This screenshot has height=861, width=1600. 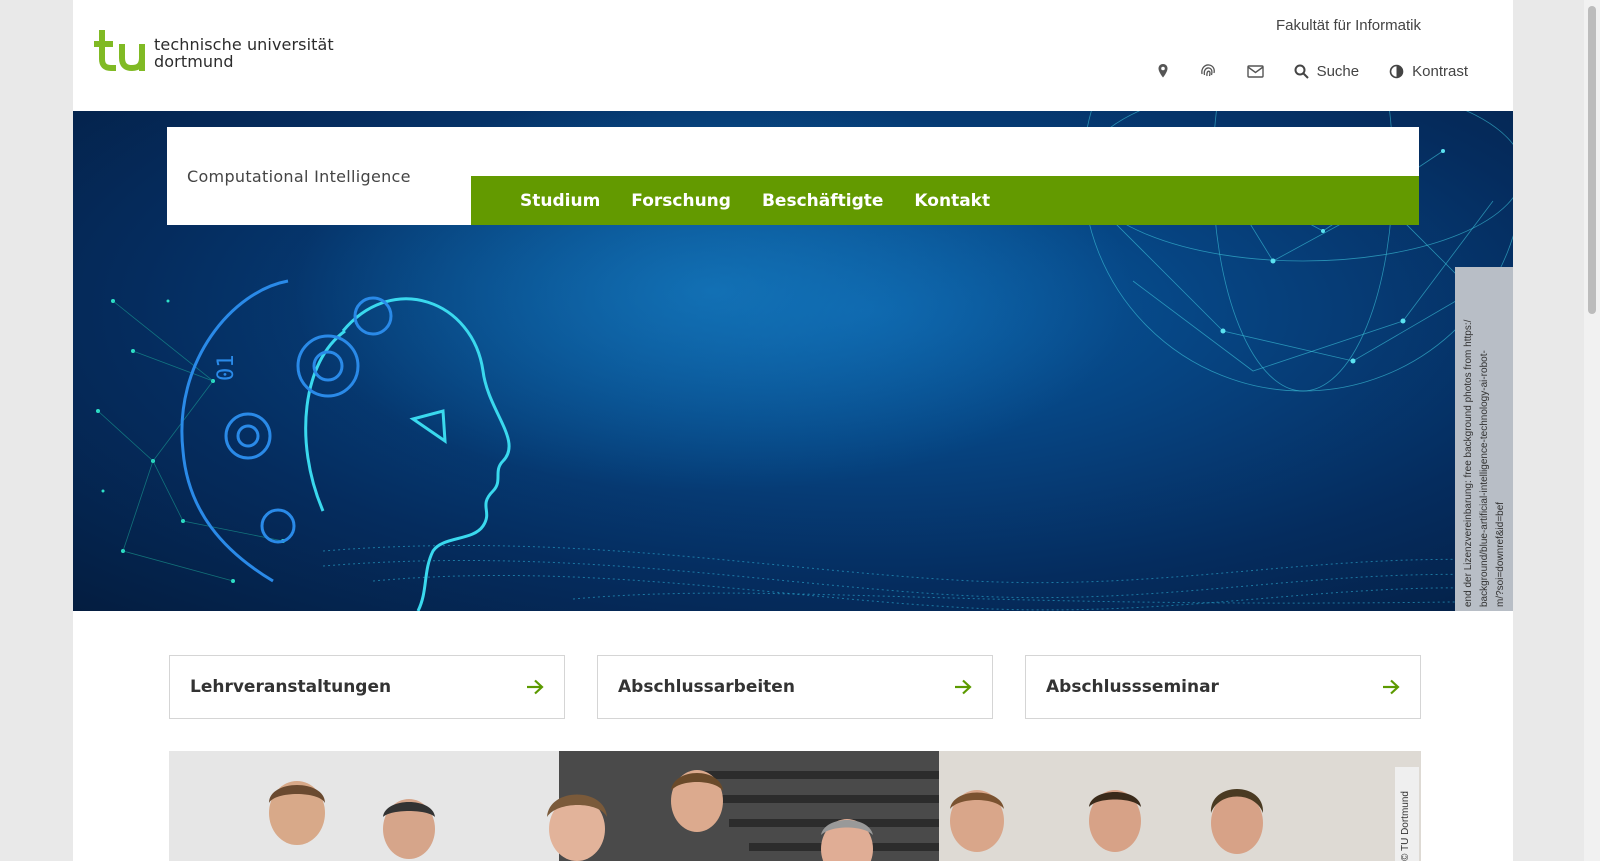 I want to click on logo-text: technische universität dortmund, so click(x=244, y=53).